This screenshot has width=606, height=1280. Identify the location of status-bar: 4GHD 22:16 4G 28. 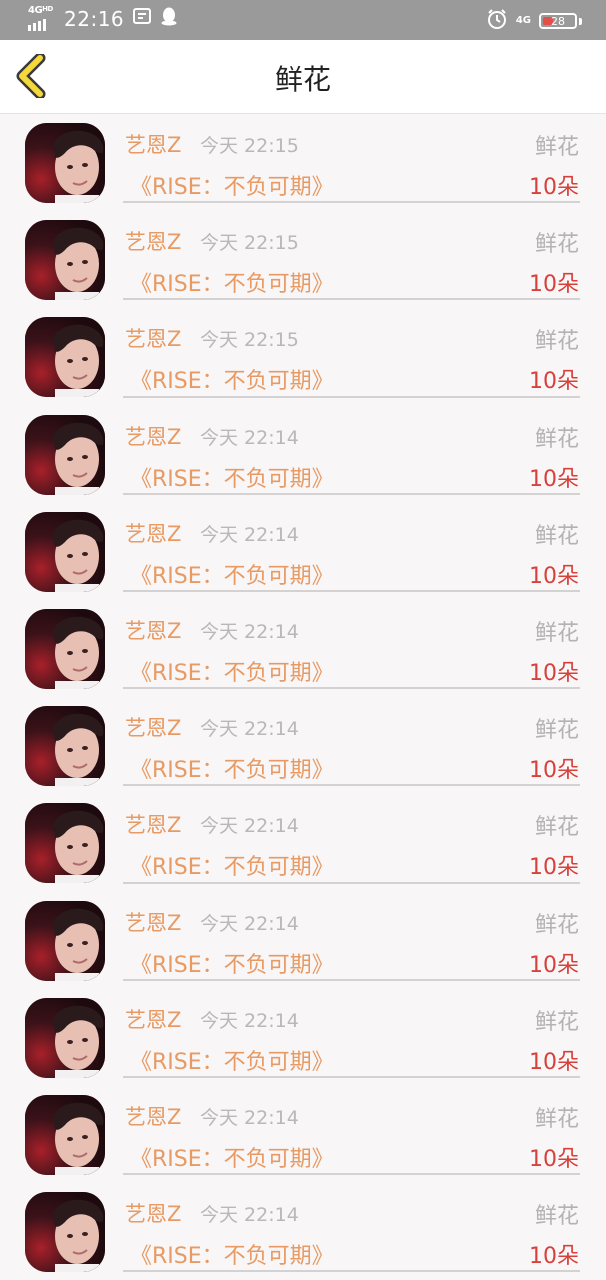
(303, 20).